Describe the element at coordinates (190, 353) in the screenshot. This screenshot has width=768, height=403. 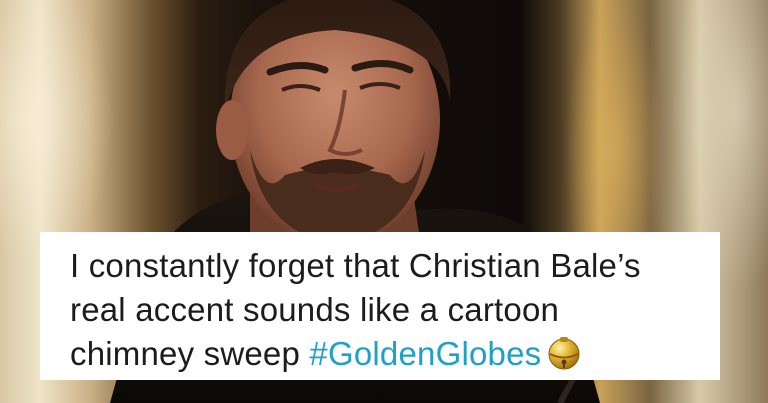
I see `caption-line-3-text: chimney sweep` at that location.